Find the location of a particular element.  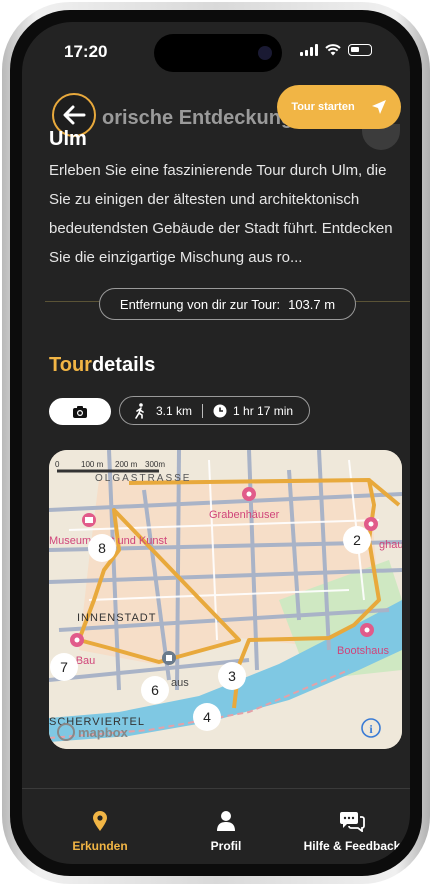

tab-label-profil: Profil is located at coordinates (226, 846).